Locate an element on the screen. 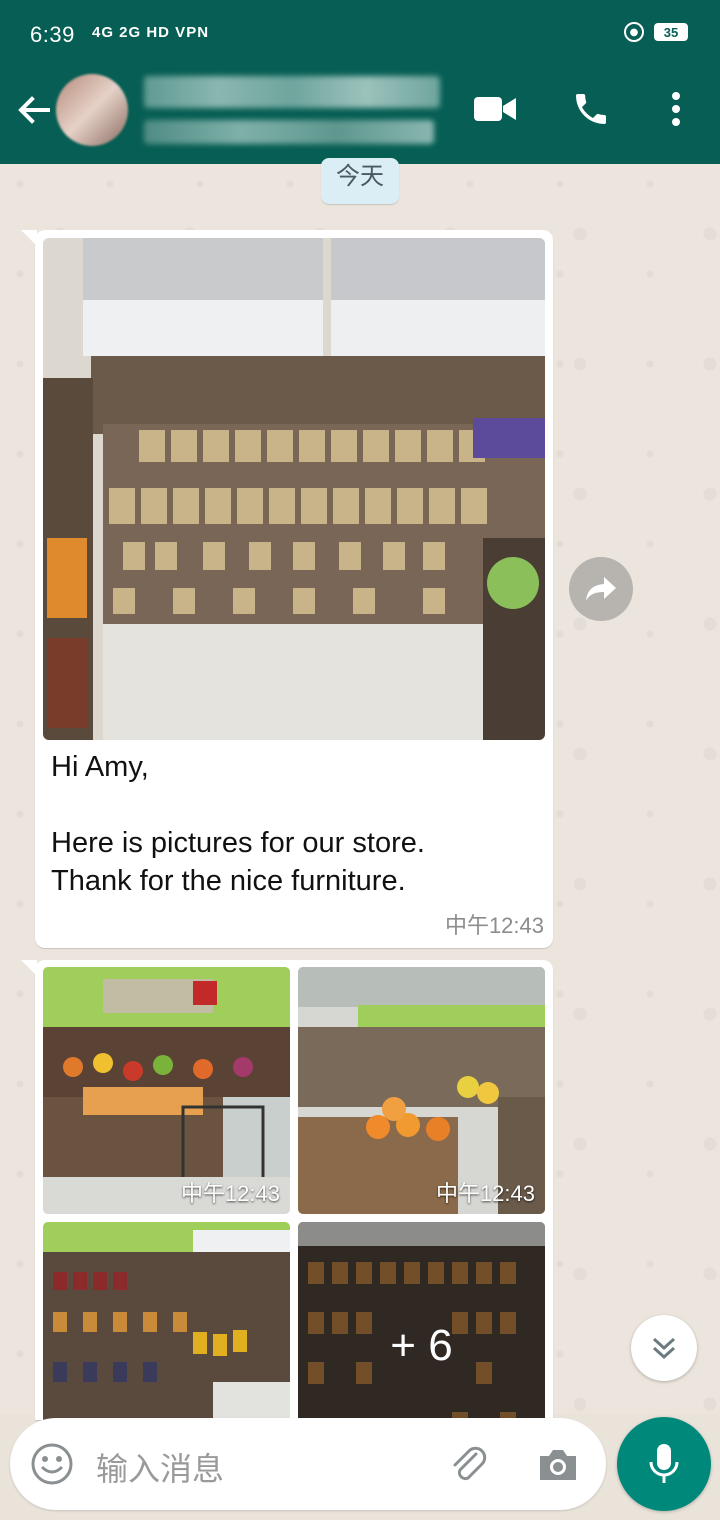 The width and height of the screenshot is (720, 1520). status-bar: 6:39 4G 2G HD VPN ● 35 is located at coordinates (360, 27).